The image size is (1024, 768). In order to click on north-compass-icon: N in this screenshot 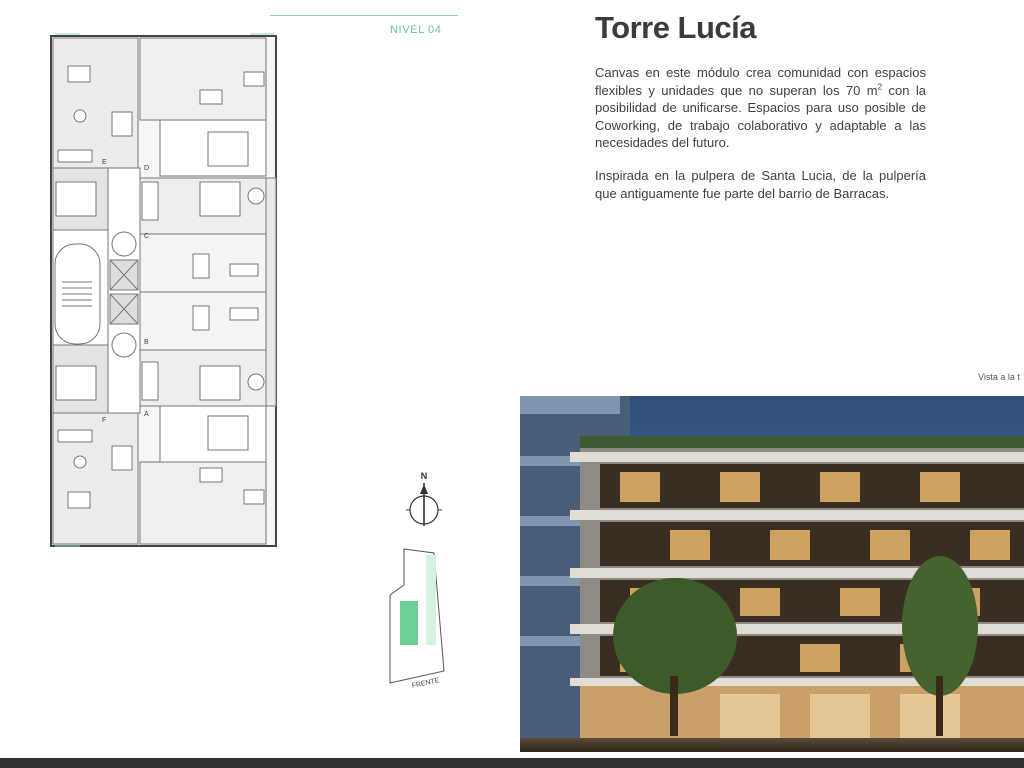, I will do `click(424, 498)`.